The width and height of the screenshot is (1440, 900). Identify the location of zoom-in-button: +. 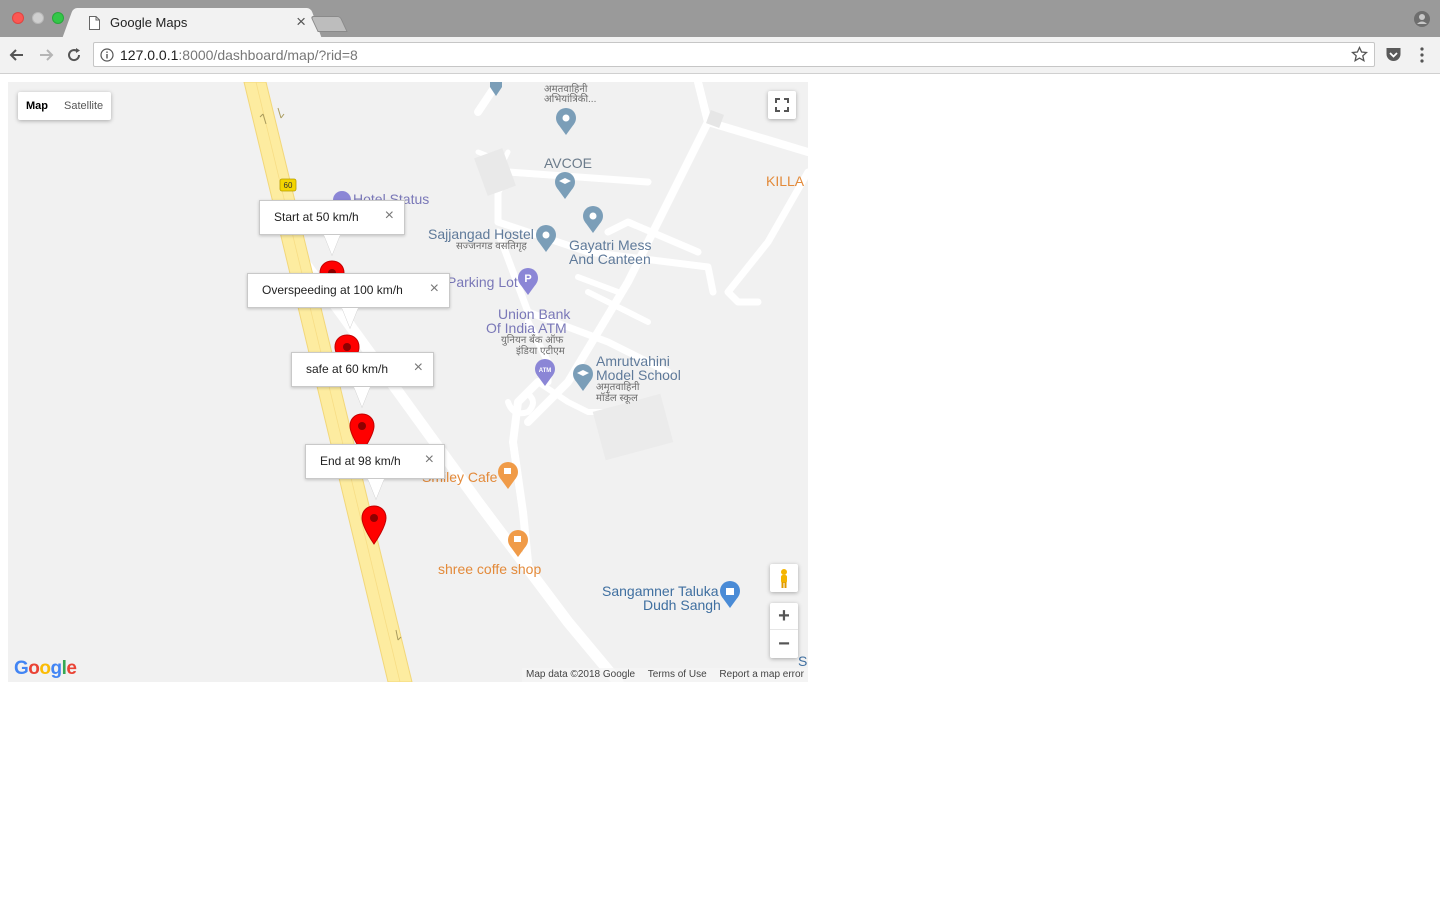
(784, 616).